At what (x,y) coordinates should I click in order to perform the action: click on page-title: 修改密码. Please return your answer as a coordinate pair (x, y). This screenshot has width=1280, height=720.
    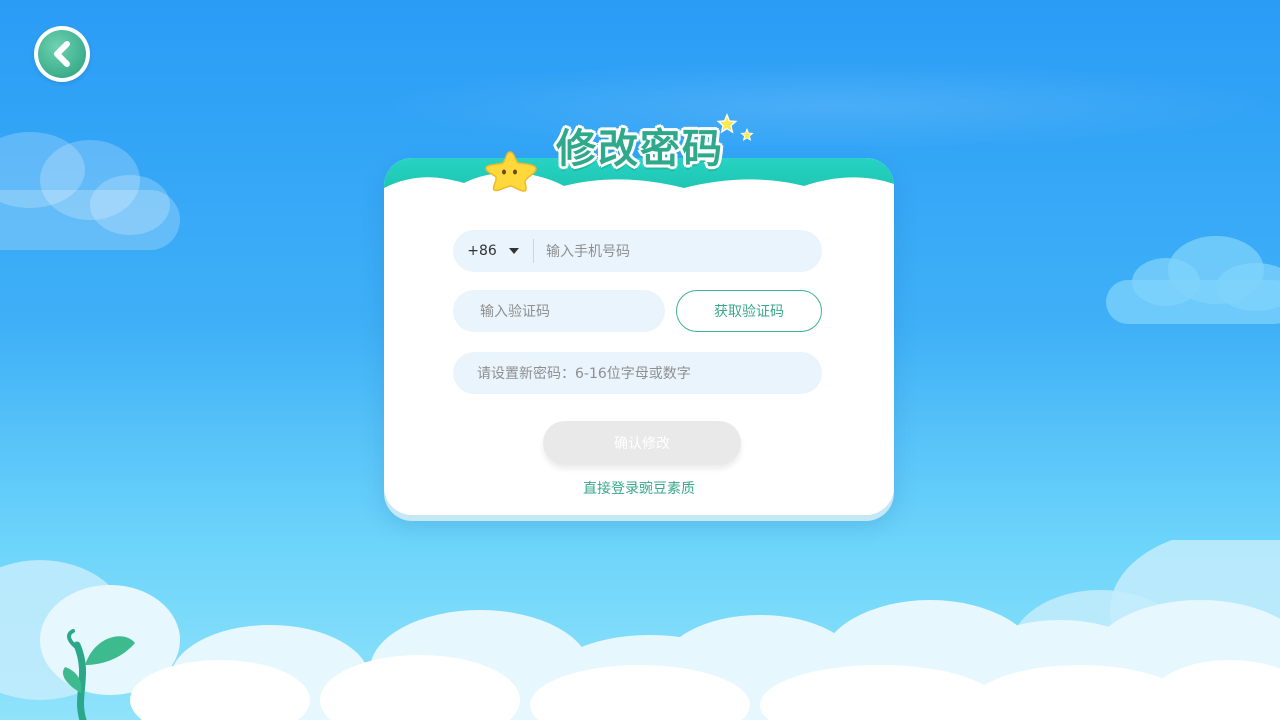
    Looking at the image, I should click on (640, 149).